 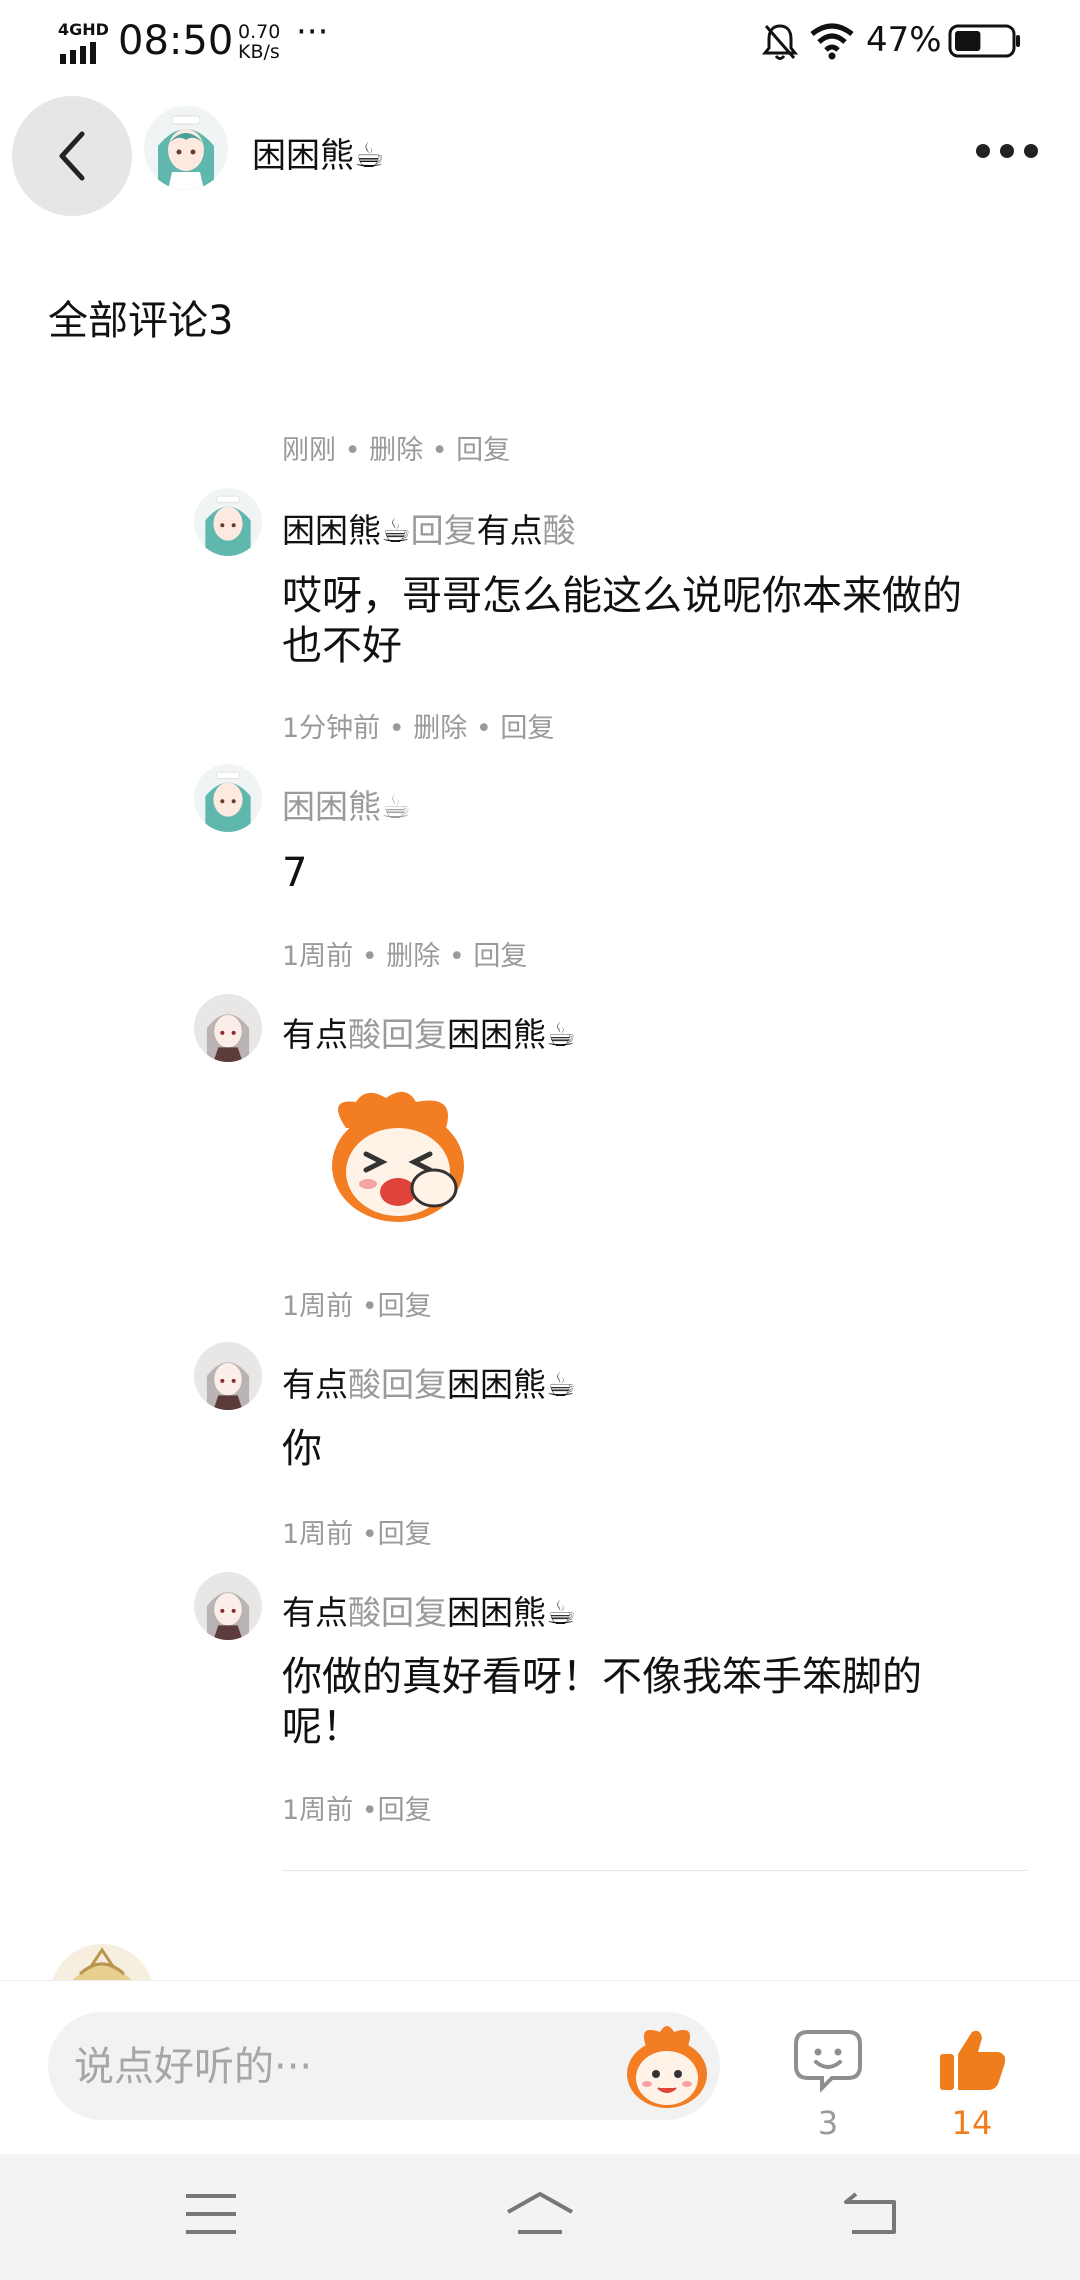 I want to click on reply-target-suffix: 酸, so click(x=559, y=530).